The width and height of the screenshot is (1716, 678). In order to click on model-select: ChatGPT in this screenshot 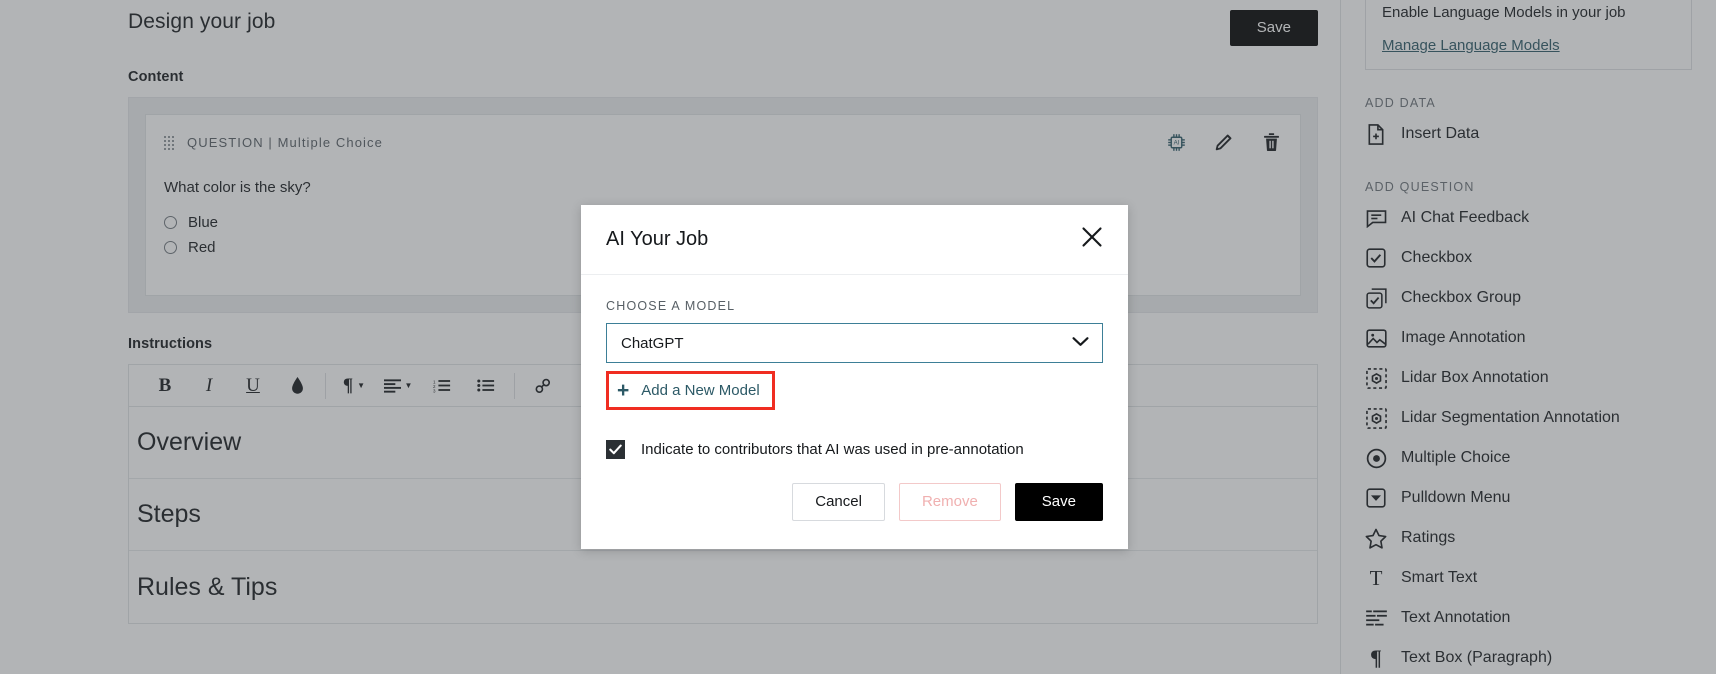, I will do `click(854, 343)`.